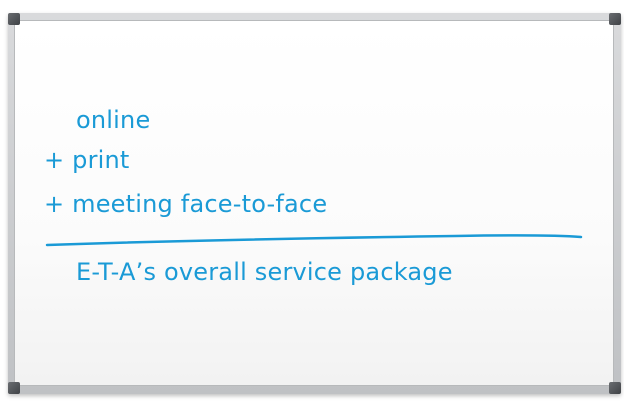 The height and width of the screenshot is (403, 624). Describe the element at coordinates (113, 120) in the screenshot. I see `line-online: online` at that location.